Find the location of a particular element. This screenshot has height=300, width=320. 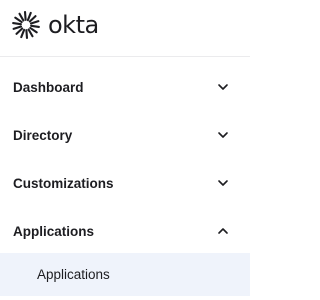

sidebar-item-directory: Directory is located at coordinates (125, 135).